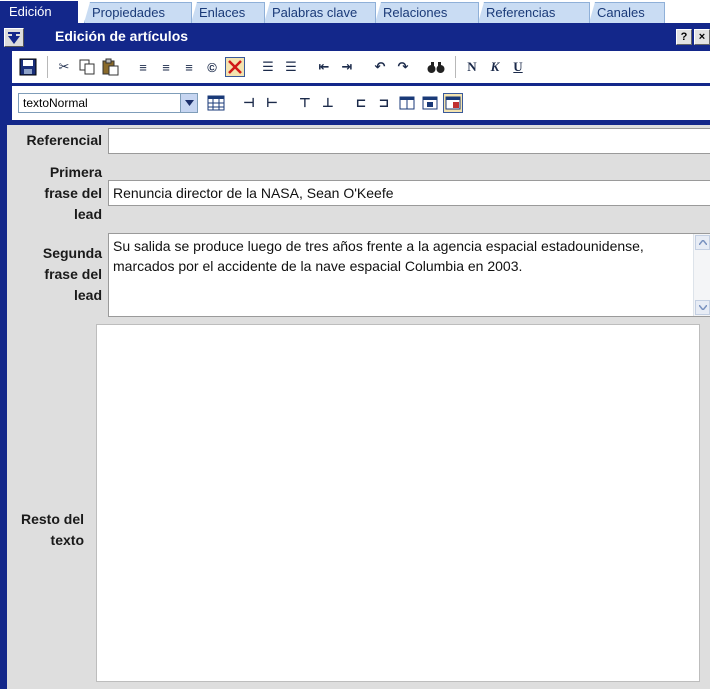 The image size is (710, 689). Describe the element at coordinates (45, 530) in the screenshot. I see `resto-texto-label: Resto del texto` at that location.